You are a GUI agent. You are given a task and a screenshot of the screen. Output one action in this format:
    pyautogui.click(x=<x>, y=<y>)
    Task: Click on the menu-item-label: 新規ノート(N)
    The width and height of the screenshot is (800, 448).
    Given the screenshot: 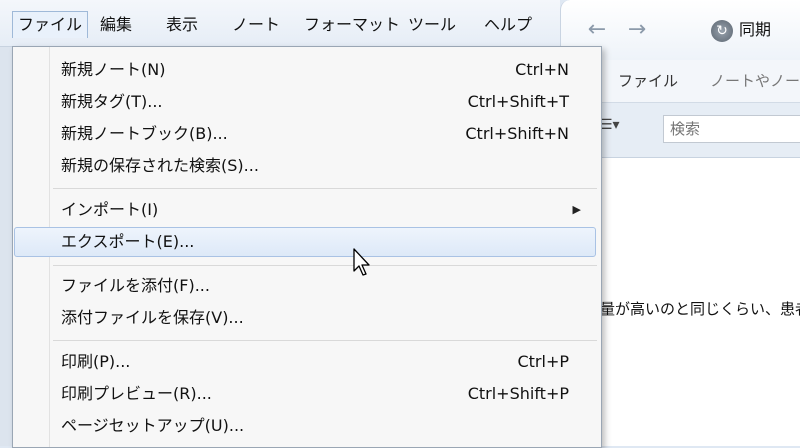 What is the action you would take?
    pyautogui.click(x=113, y=69)
    